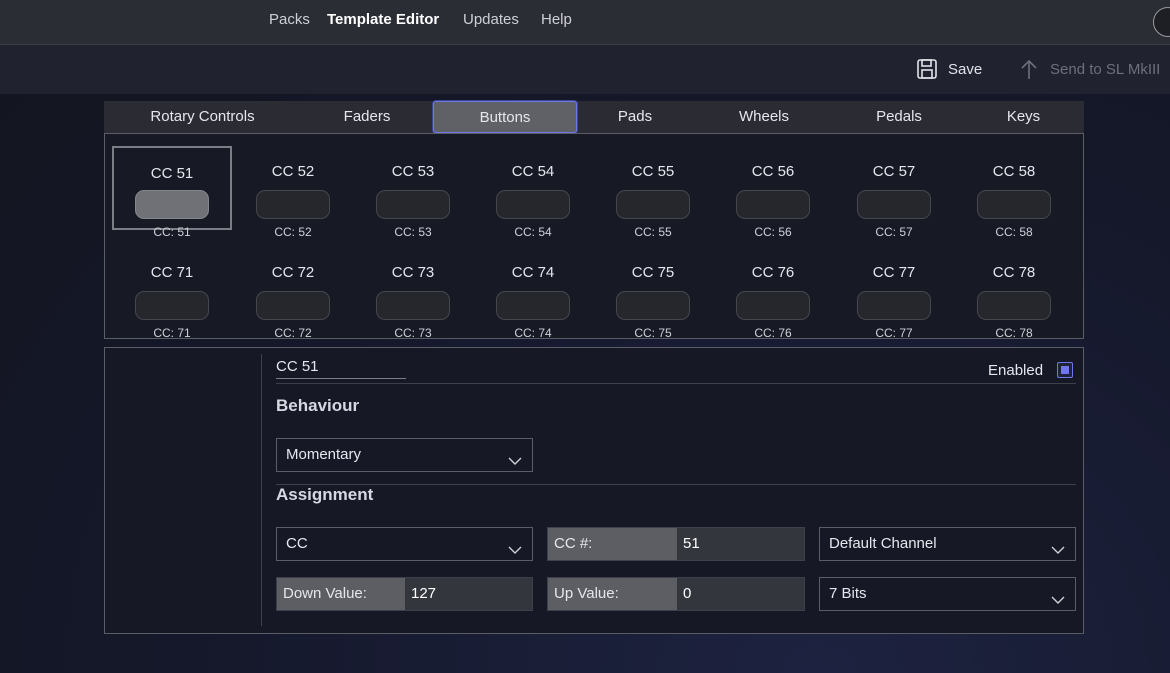 The height and width of the screenshot is (673, 1170). Describe the element at coordinates (612, 544) in the screenshot. I see `cc-number-label: CC #:` at that location.